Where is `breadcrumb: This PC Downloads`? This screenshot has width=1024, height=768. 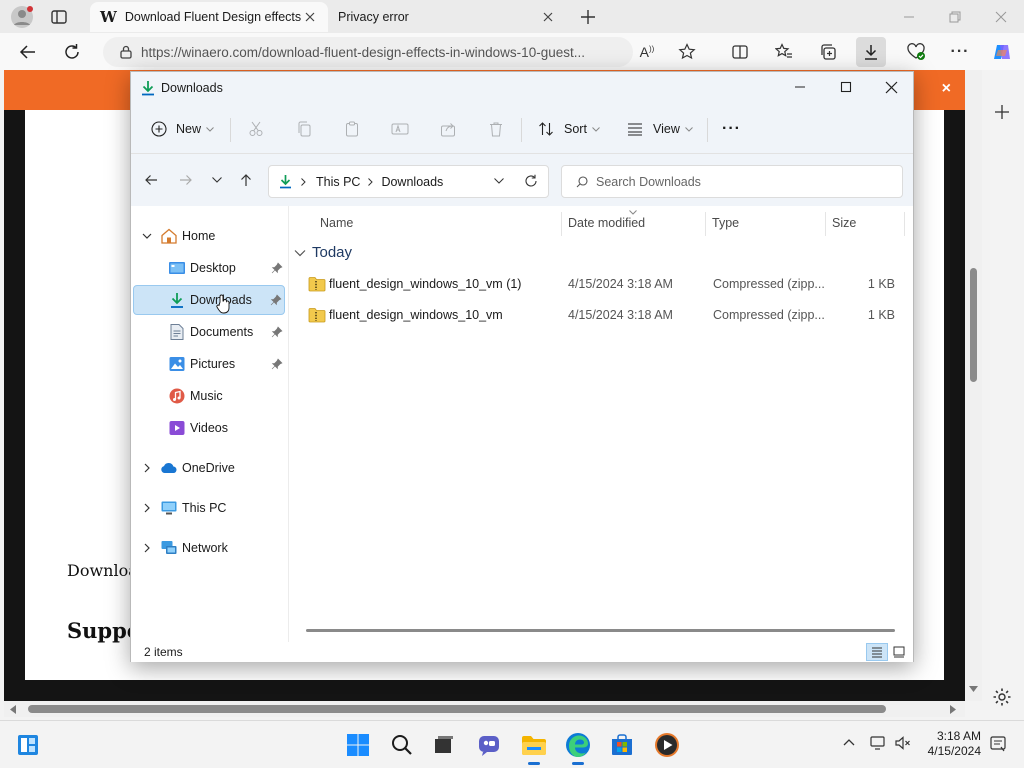 breadcrumb: This PC Downloads is located at coordinates (408, 181).